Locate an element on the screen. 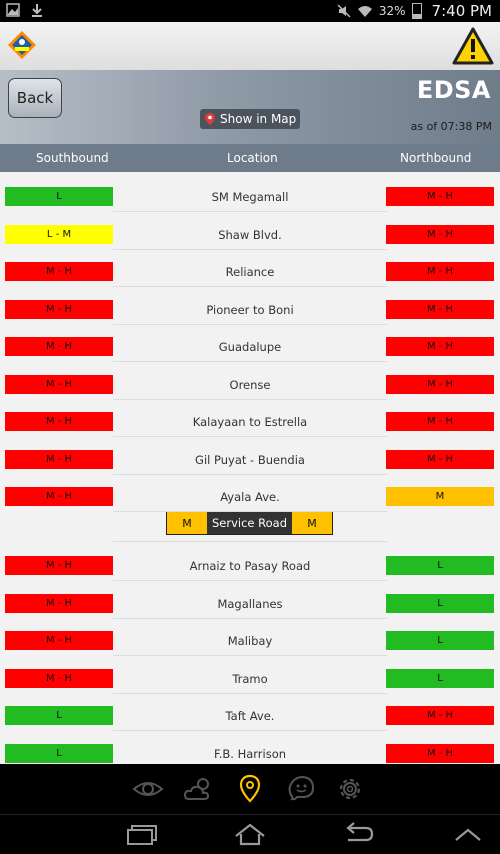 The width and height of the screenshot is (500, 854). location-name: Magallanes is located at coordinates (250, 604).